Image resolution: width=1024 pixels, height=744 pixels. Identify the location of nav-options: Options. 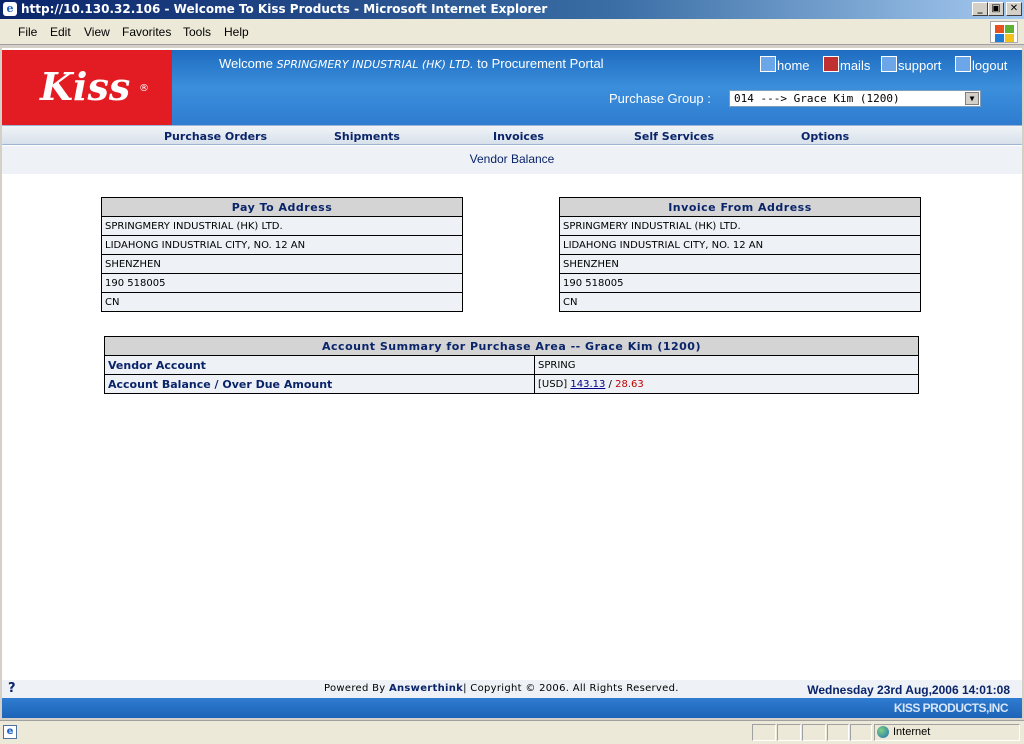
(825, 136).